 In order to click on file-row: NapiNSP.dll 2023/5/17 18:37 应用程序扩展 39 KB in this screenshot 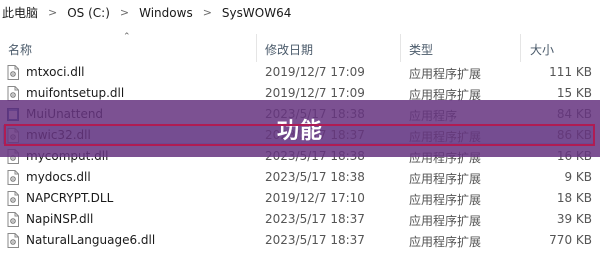, I will do `click(300, 219)`.